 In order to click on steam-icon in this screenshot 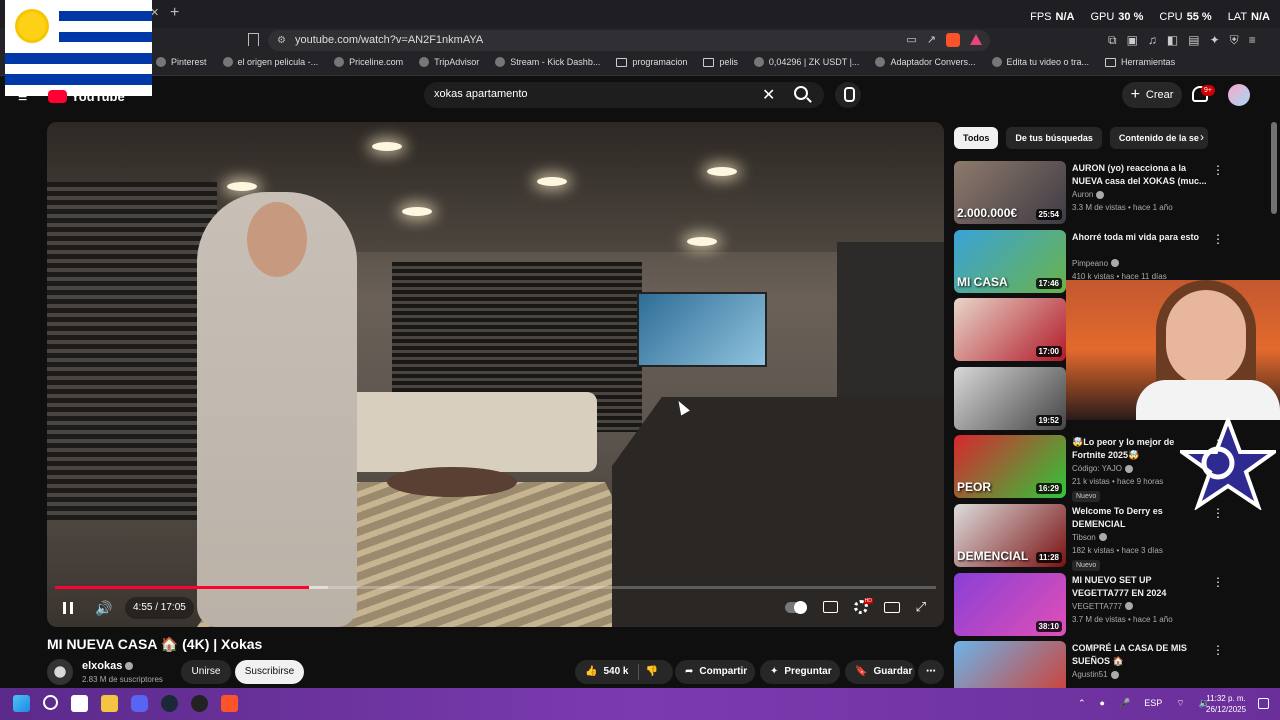, I will do `click(169, 703)`.